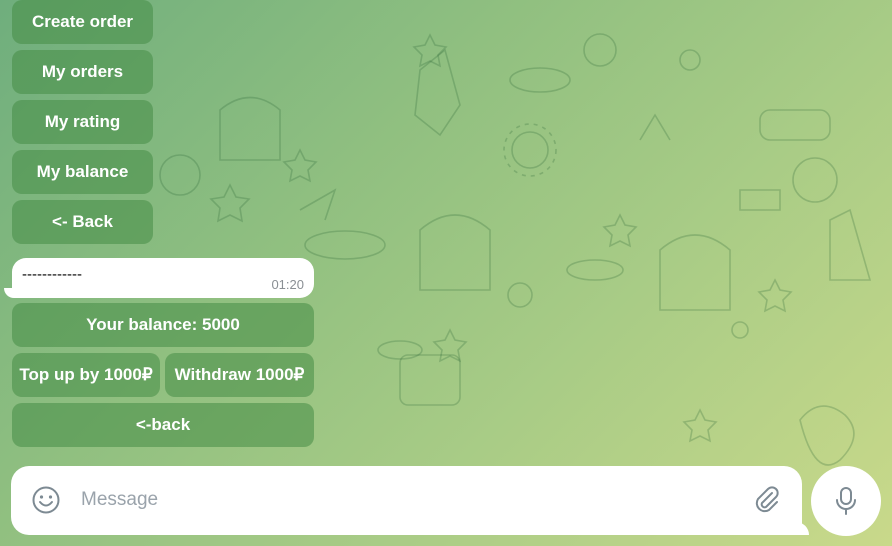 Image resolution: width=892 pixels, height=546 pixels. What do you see at coordinates (86, 375) in the screenshot?
I see `top-up-button: Top up by 1000₽` at bounding box center [86, 375].